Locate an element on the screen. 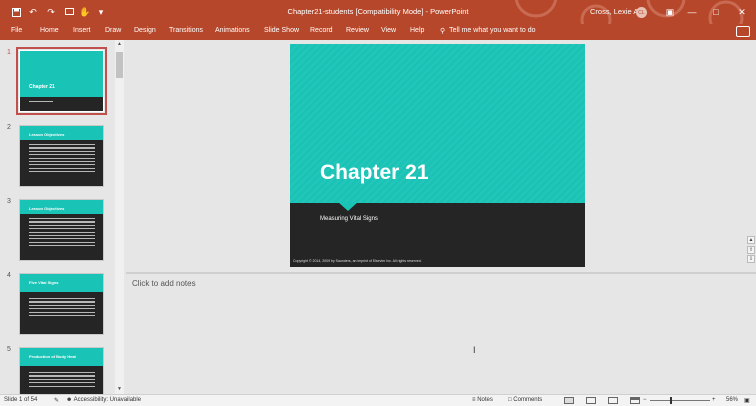 The height and width of the screenshot is (406, 756). comment-icon: □ is located at coordinates (510, 400).